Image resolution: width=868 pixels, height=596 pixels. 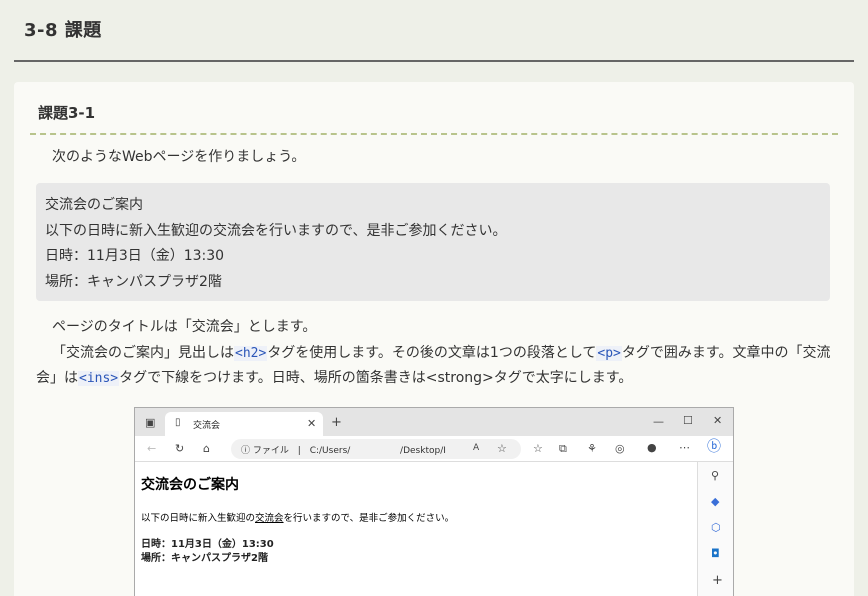 I want to click on read-aloud-icon: A, so click(x=476, y=448).